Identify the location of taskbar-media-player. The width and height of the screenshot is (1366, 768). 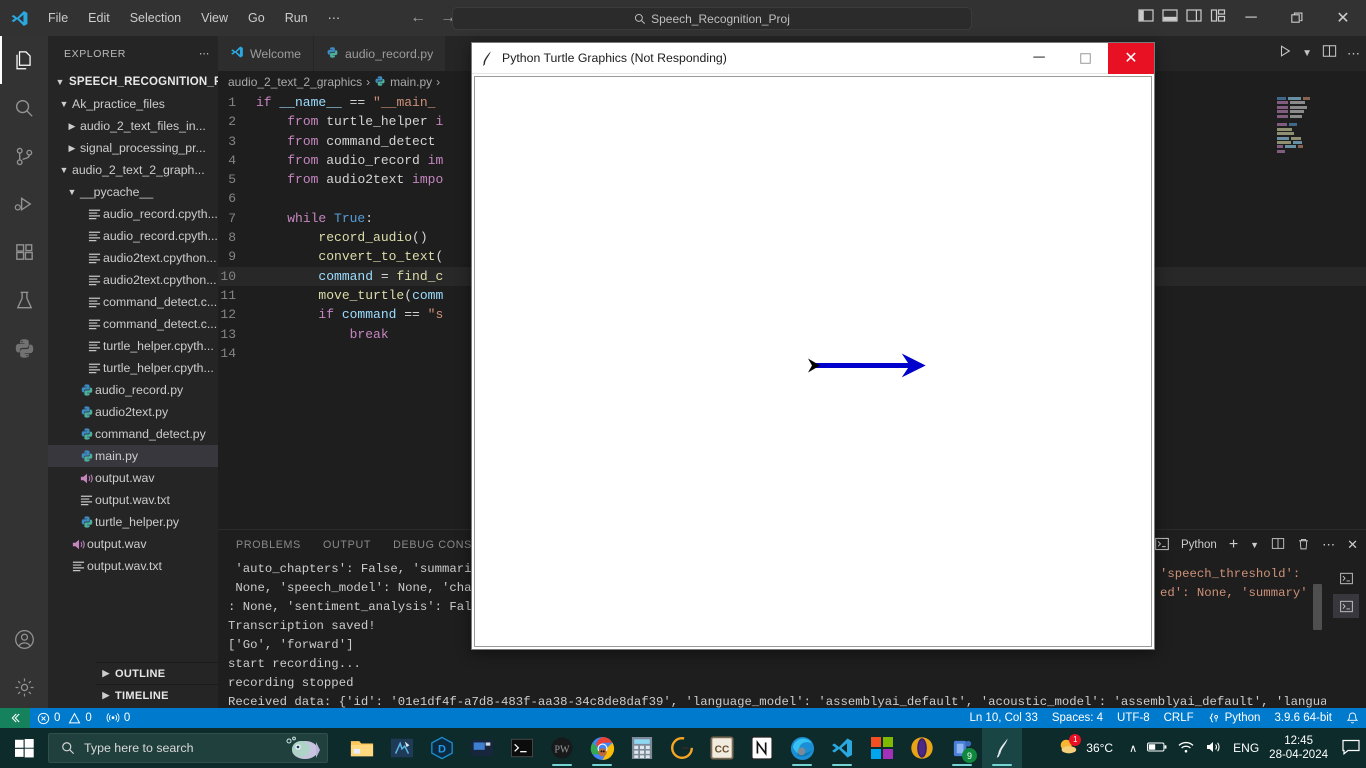
(482, 748).